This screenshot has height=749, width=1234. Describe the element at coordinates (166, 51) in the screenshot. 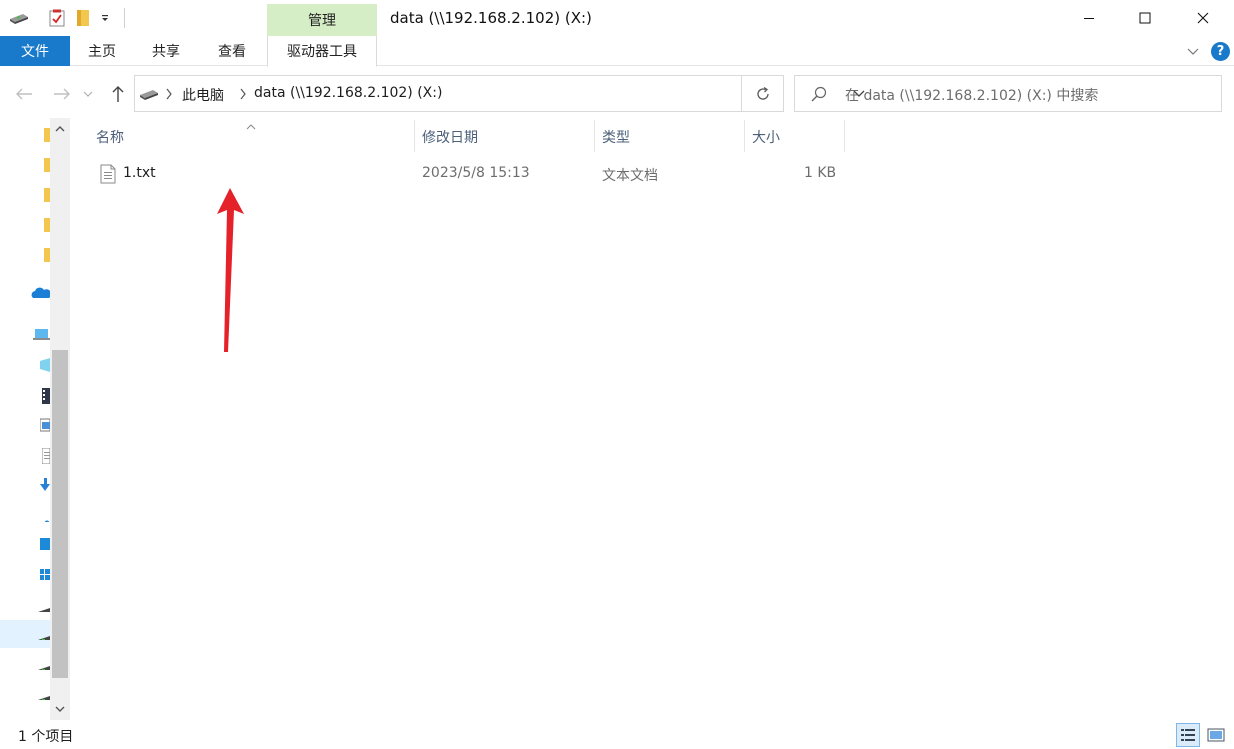

I see `tab-share: 共享` at that location.